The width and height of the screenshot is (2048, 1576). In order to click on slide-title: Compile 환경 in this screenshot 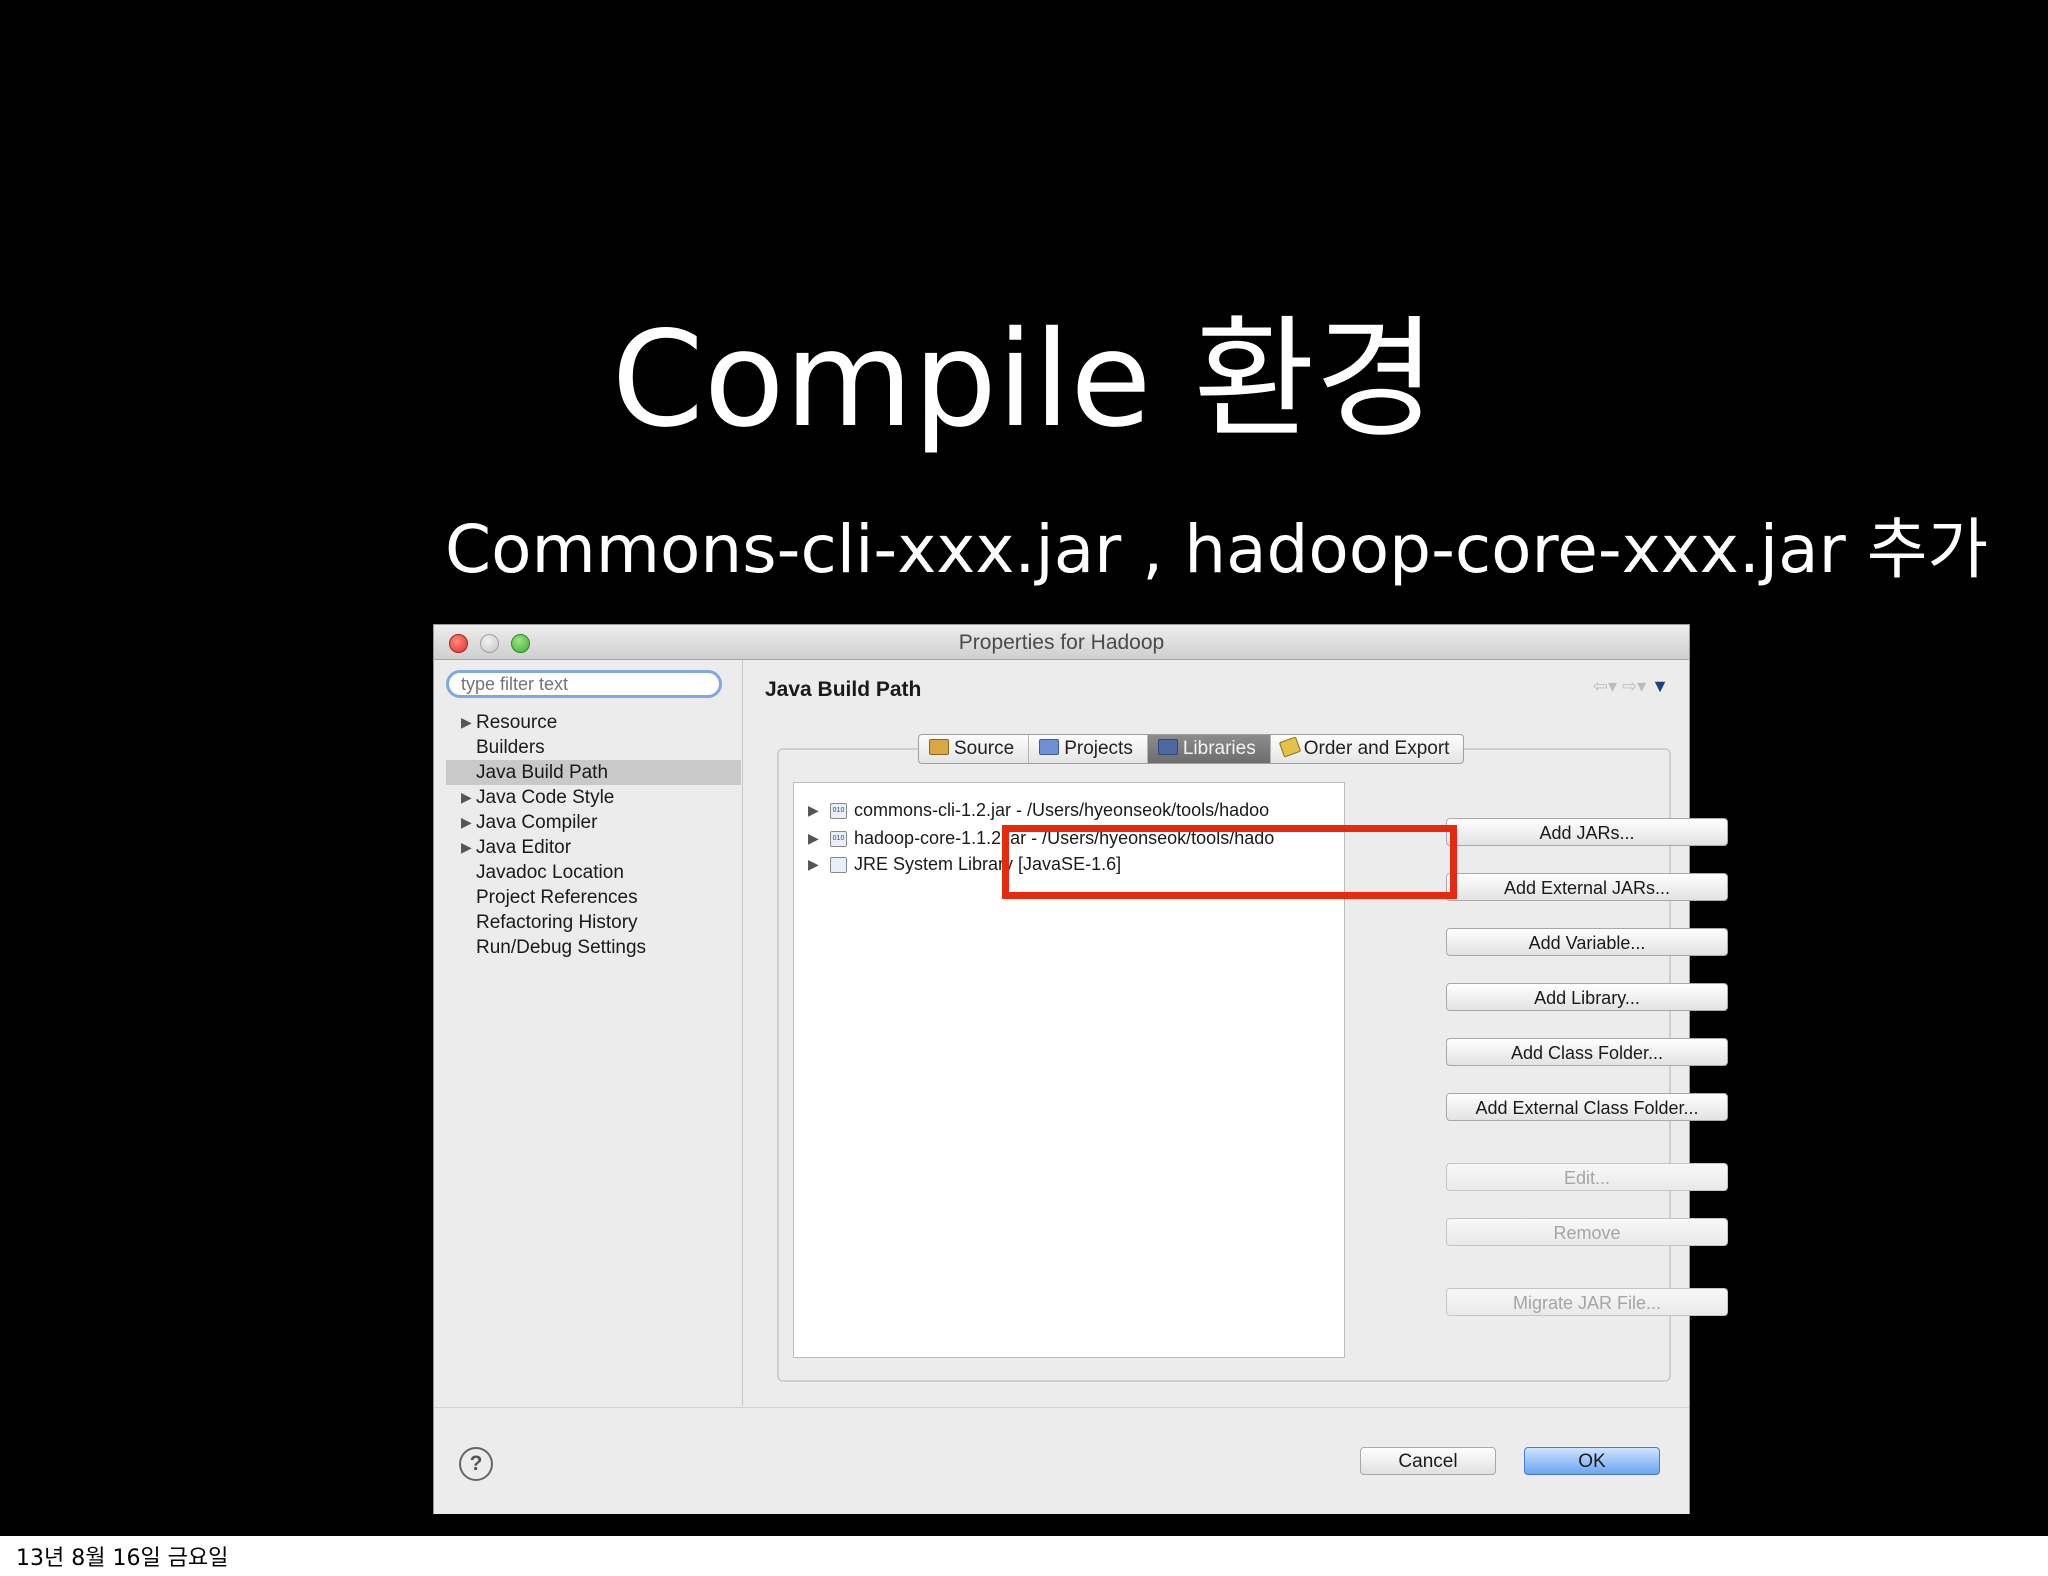, I will do `click(1024, 380)`.